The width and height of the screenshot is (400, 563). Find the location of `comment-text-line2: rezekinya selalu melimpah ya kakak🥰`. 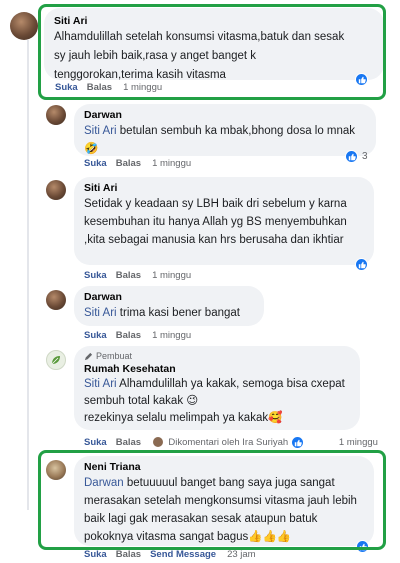

comment-text-line2: rezekinya selalu melimpah ya kakak🥰 is located at coordinates (183, 418).